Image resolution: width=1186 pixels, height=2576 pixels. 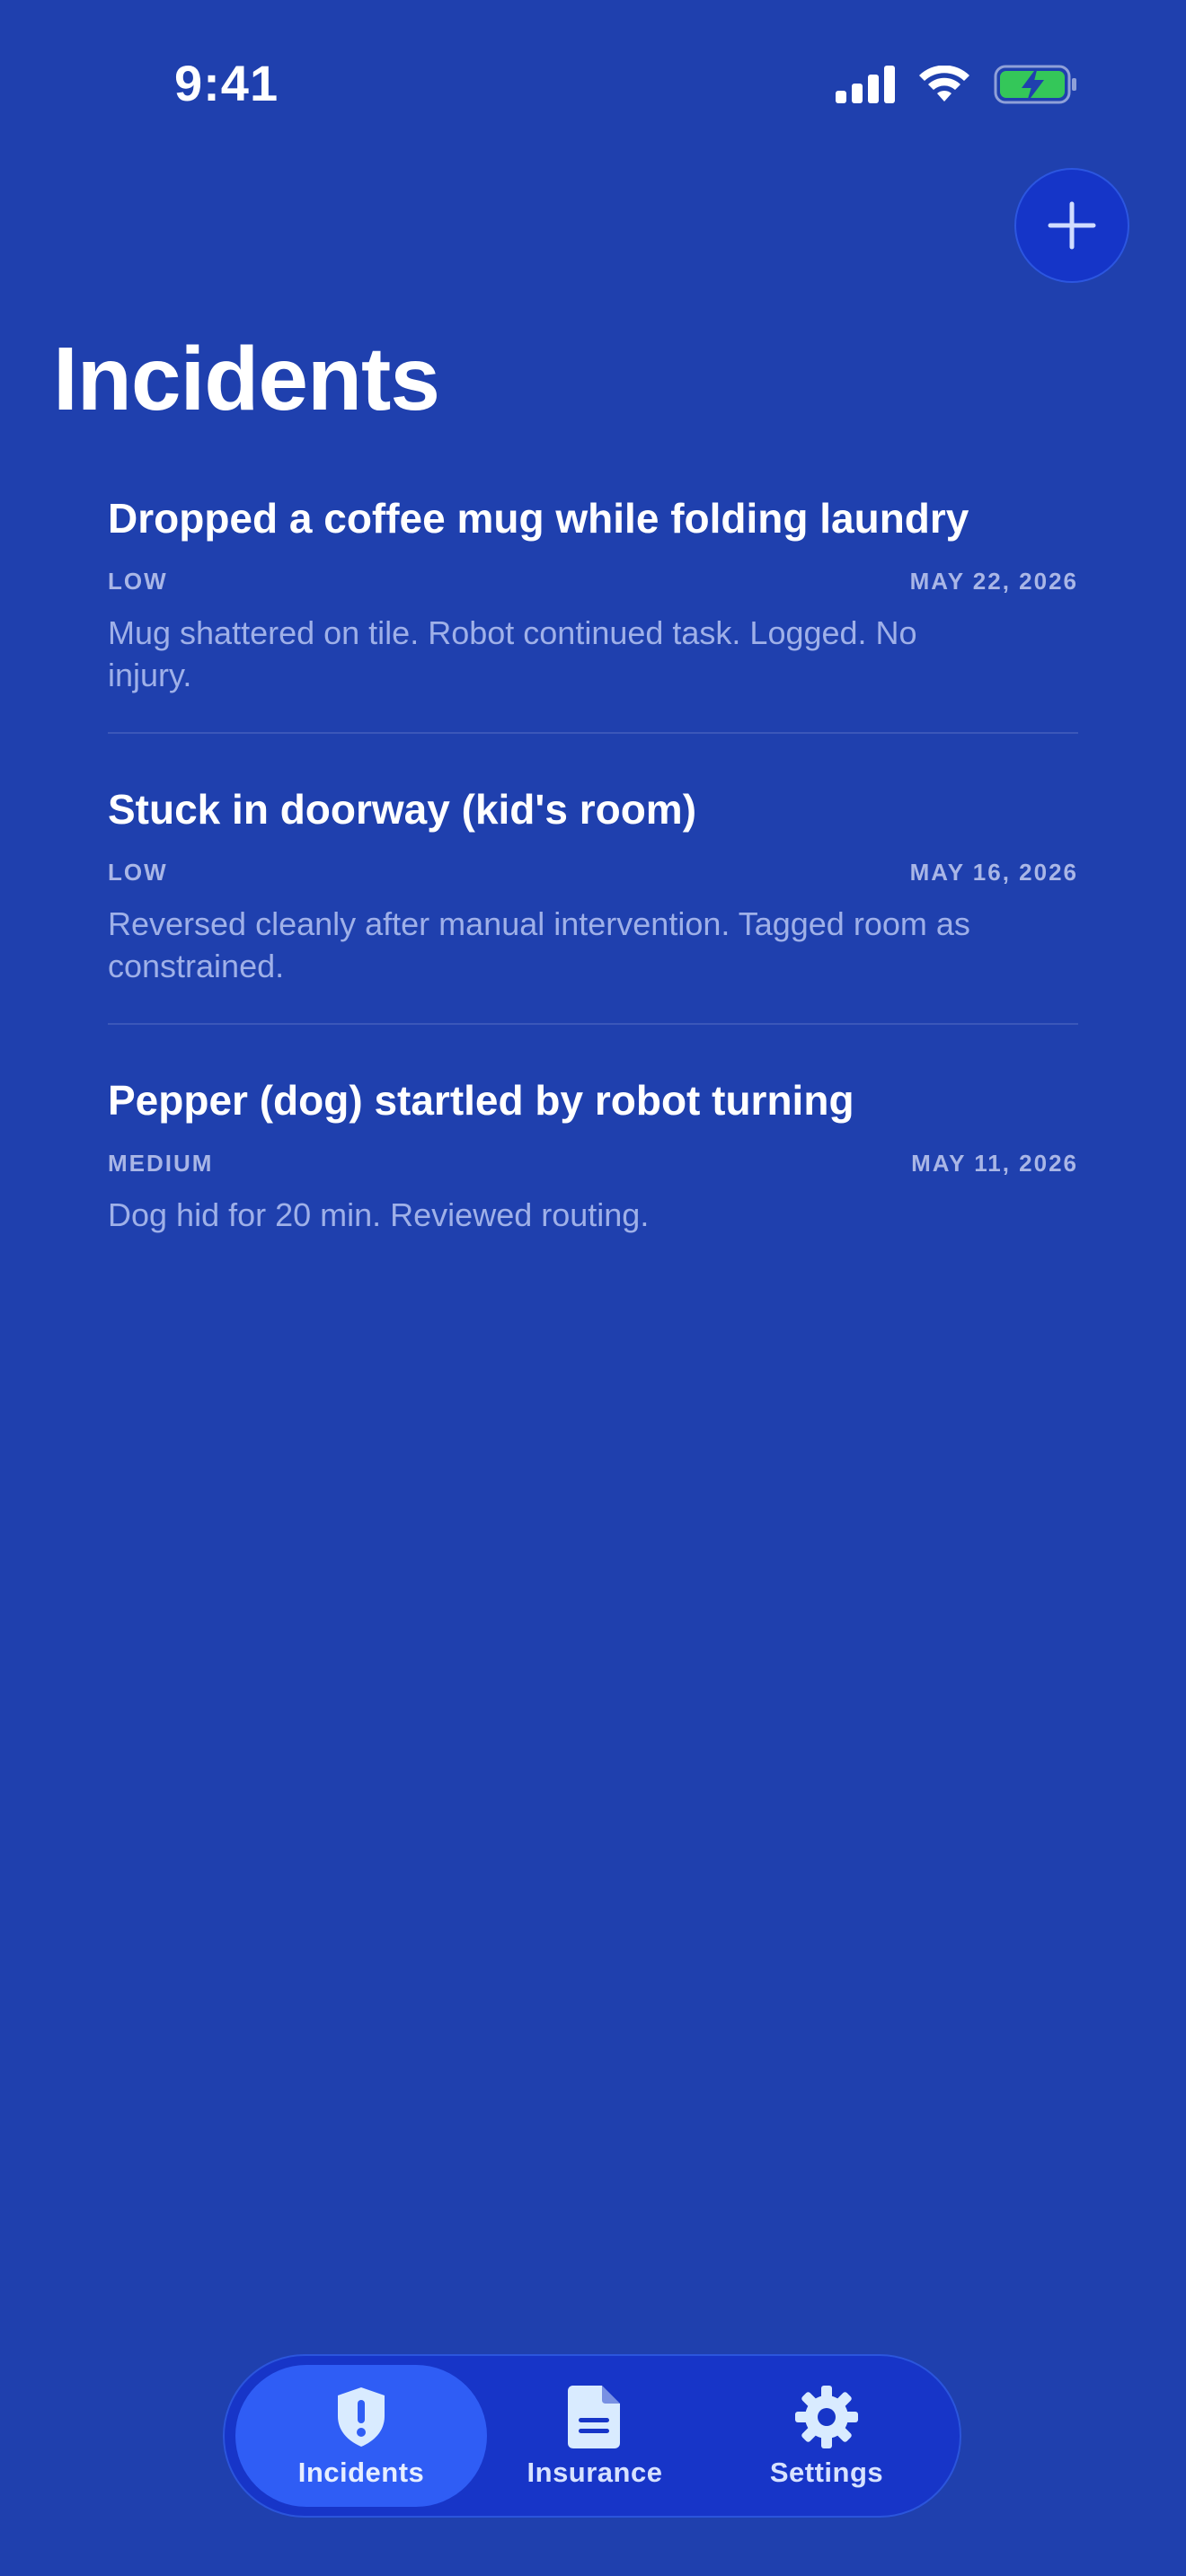 What do you see at coordinates (826, 2417) in the screenshot?
I see `gear-icon` at bounding box center [826, 2417].